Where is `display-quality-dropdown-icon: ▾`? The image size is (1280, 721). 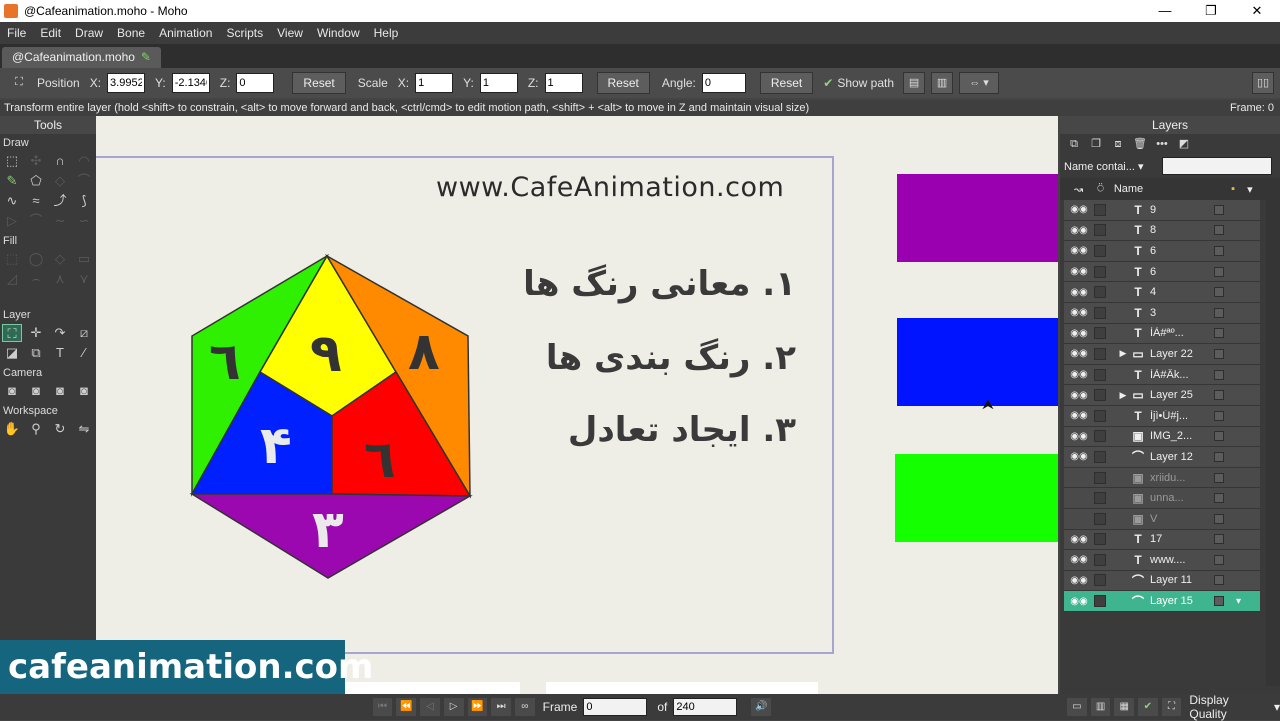 display-quality-dropdown-icon: ▾ is located at coordinates (1277, 707).